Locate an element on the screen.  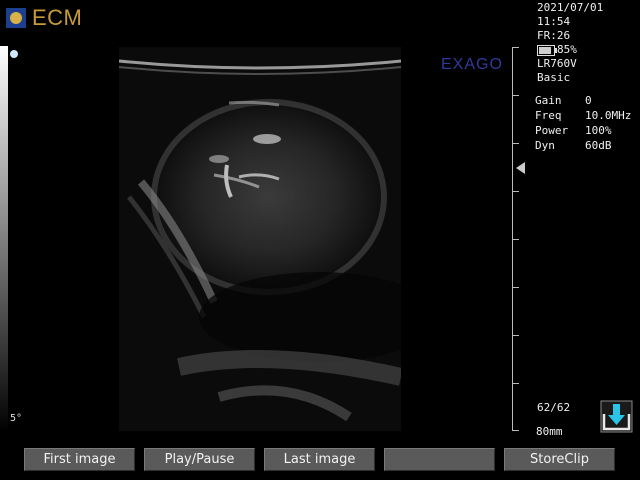
frame-counter: 62/62 is located at coordinates (554, 407).